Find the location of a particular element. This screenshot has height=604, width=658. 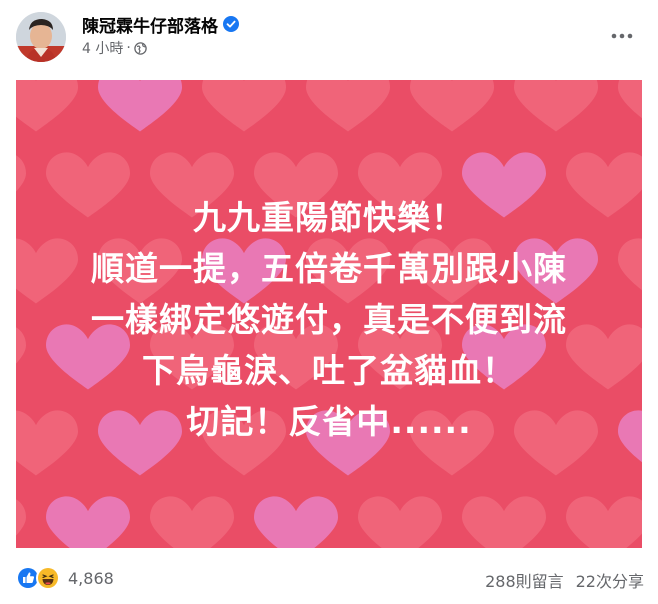

avatar is located at coordinates (41, 37).